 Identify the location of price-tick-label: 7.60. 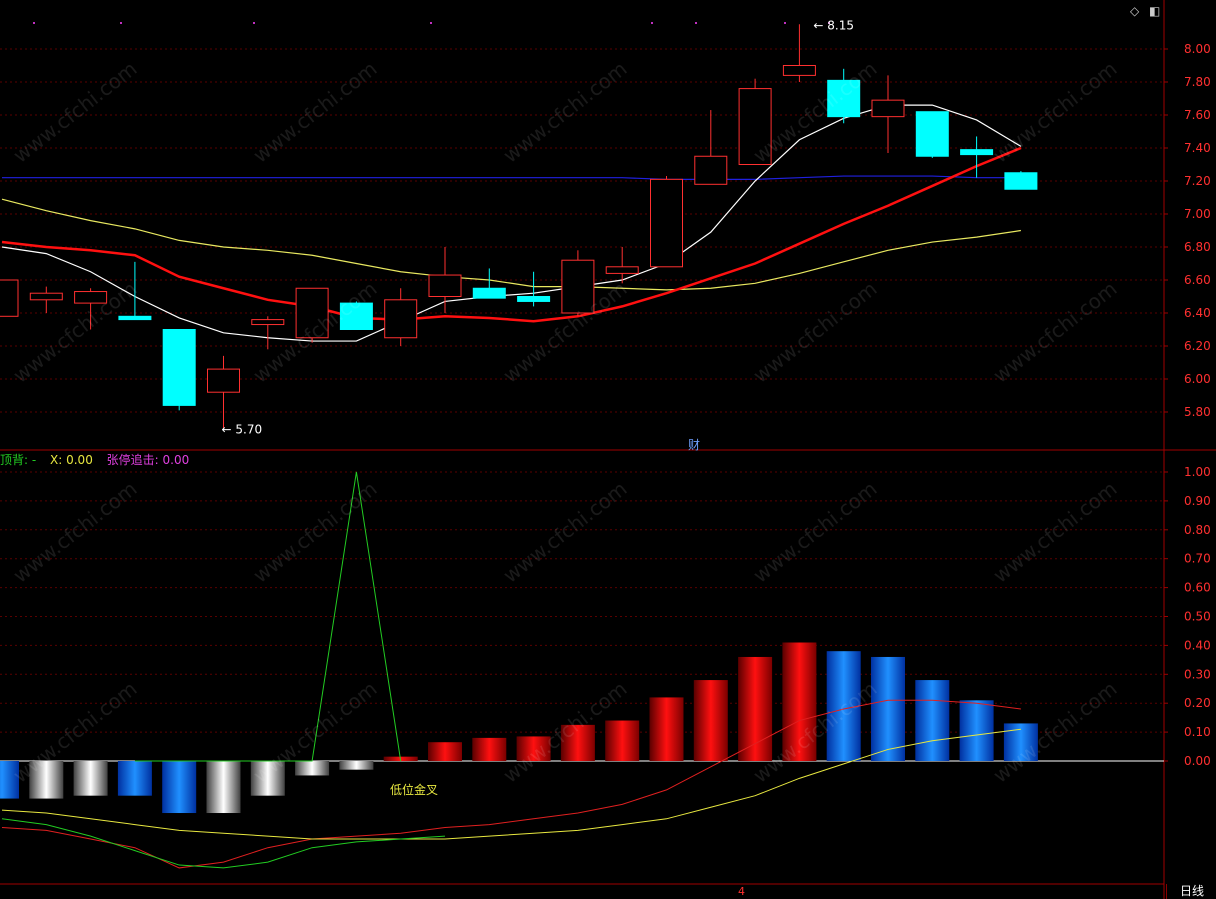
(1197, 115).